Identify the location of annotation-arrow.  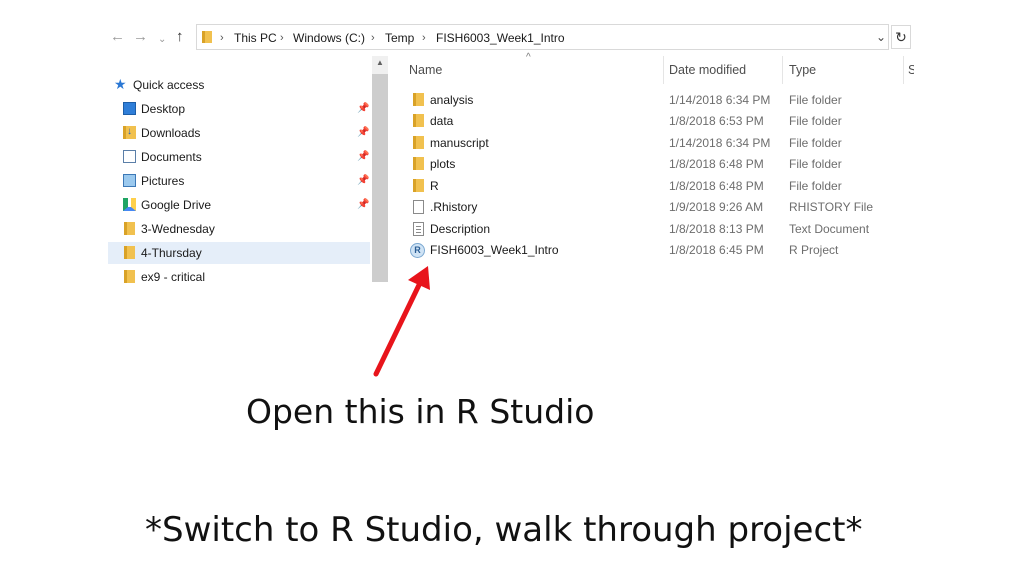
(401, 321).